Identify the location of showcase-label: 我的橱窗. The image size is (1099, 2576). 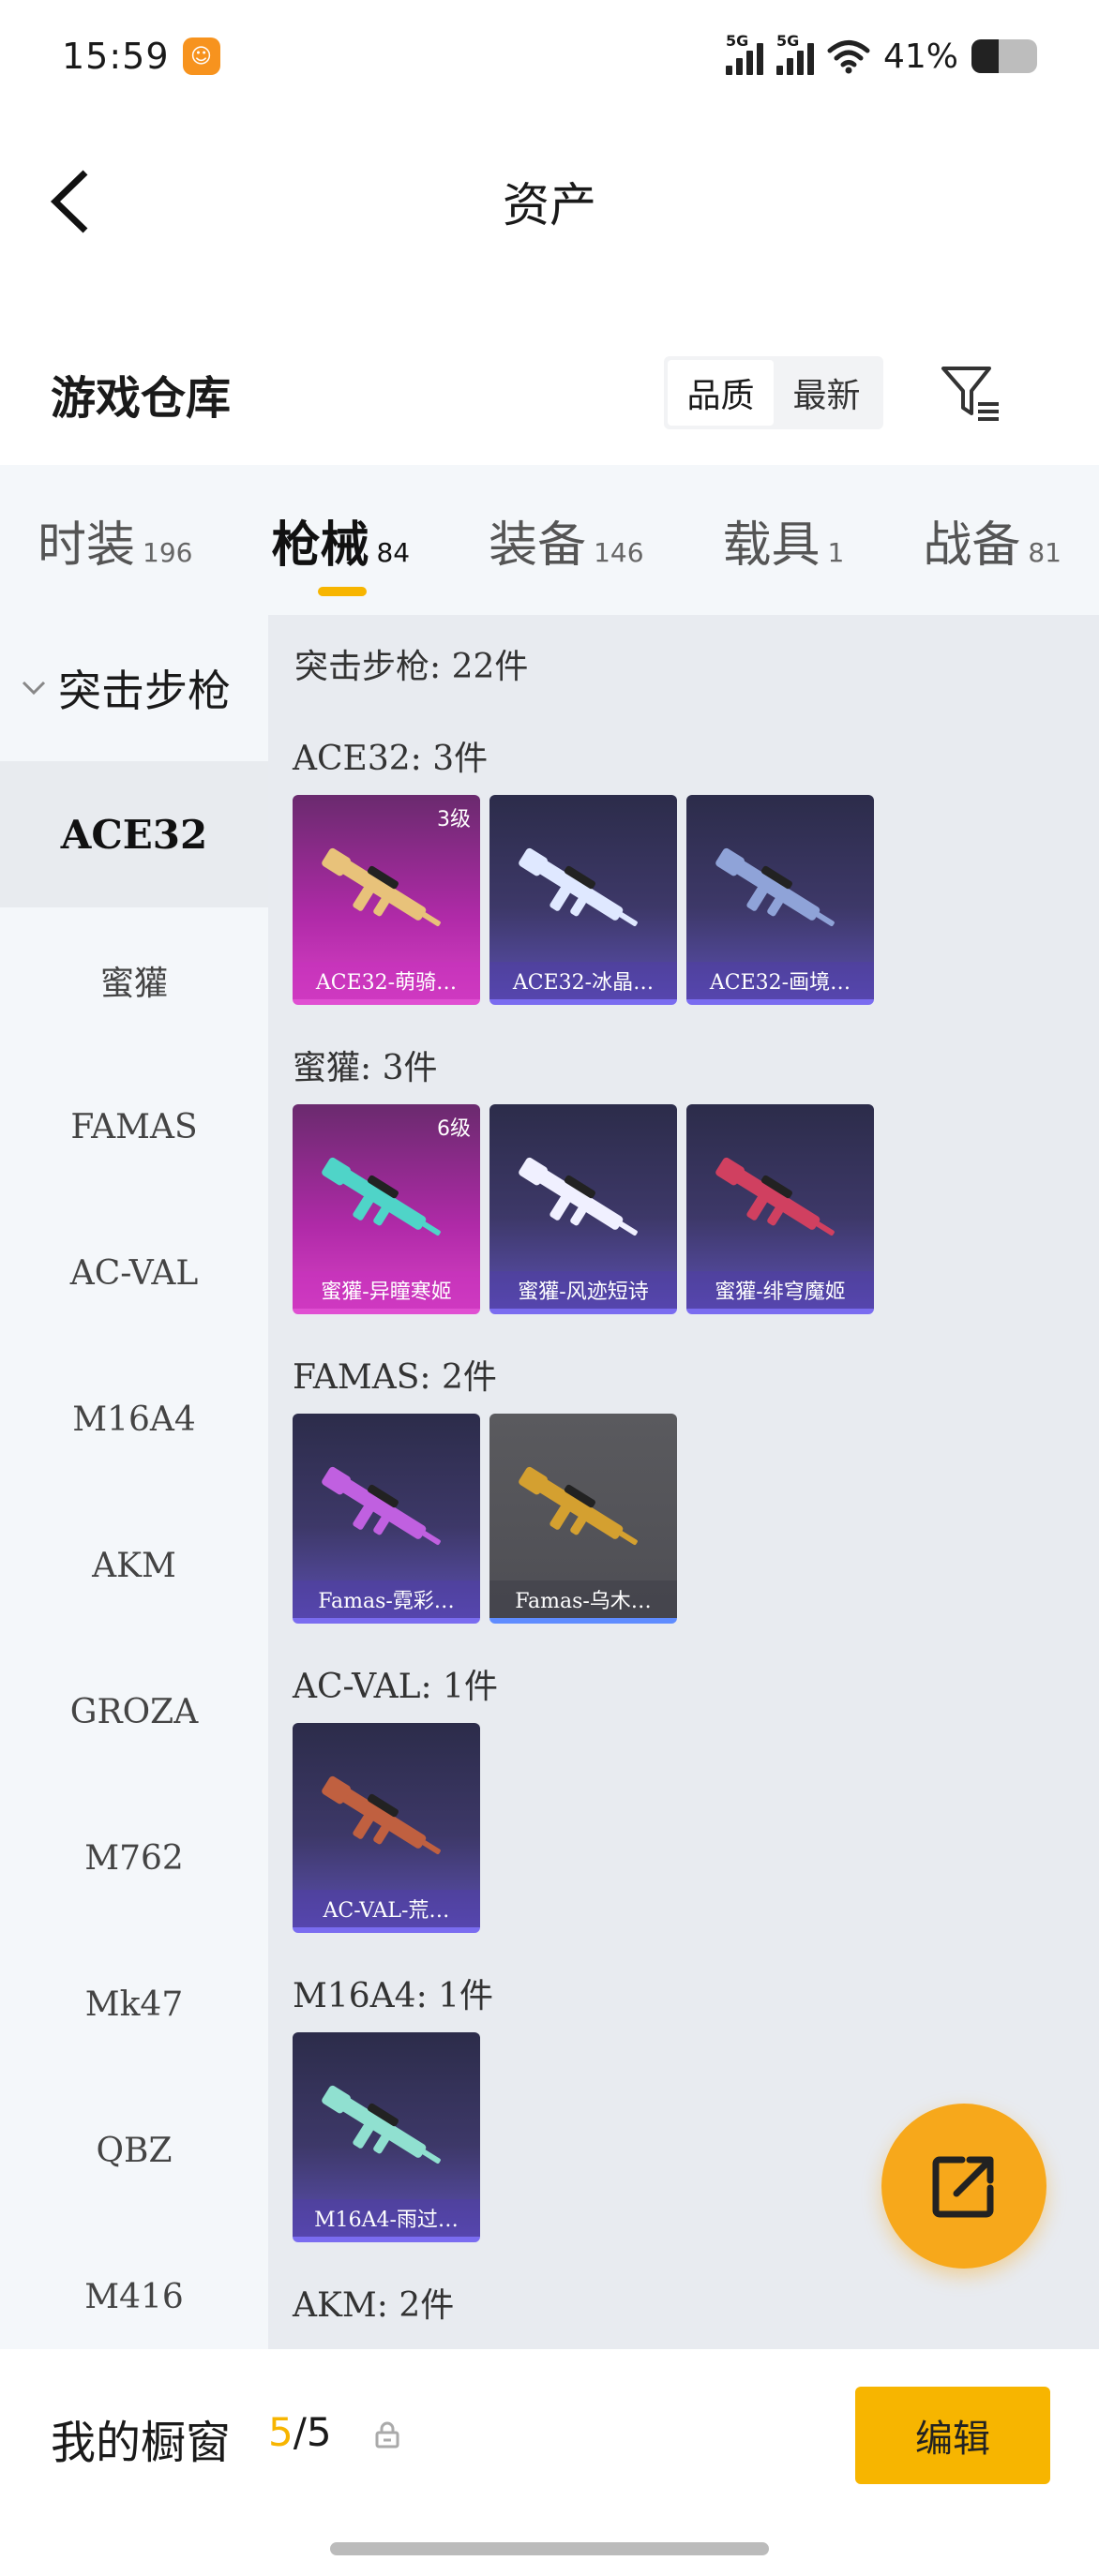
(141, 2443).